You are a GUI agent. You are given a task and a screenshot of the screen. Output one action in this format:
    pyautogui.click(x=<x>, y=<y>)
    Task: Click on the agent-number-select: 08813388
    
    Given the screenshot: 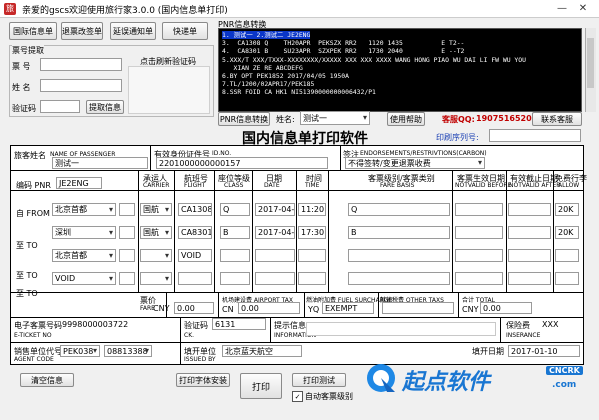 What is the action you would take?
    pyautogui.click(x=128, y=351)
    